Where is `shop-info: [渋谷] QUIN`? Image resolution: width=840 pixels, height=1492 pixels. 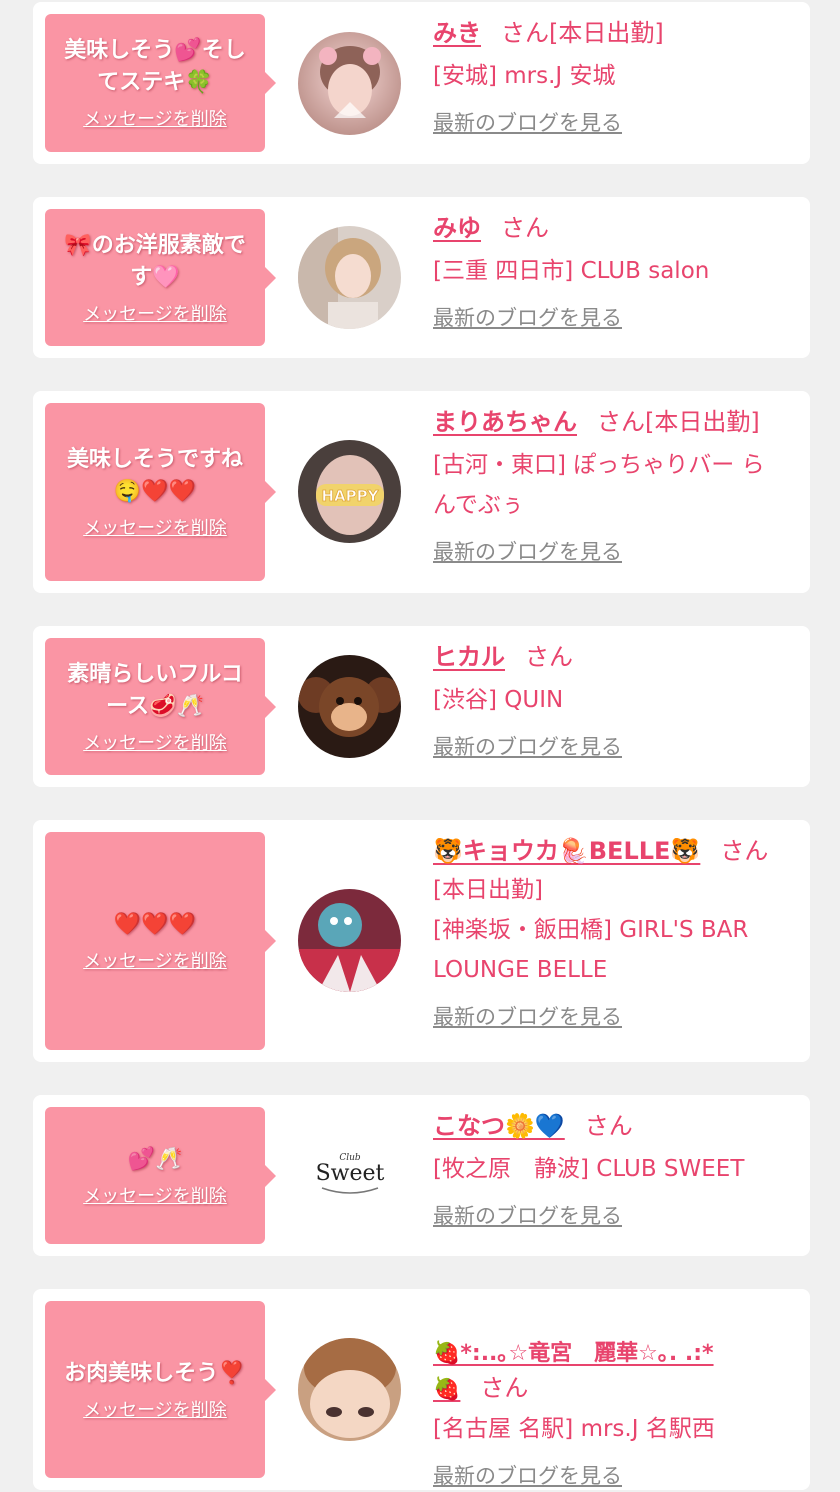
shop-info: [渋谷] QUIN is located at coordinates (498, 700).